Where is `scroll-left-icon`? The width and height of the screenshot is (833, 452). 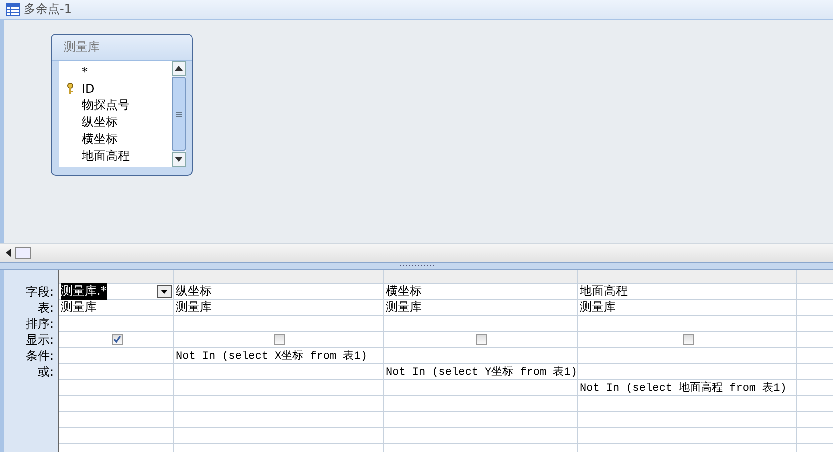
scroll-left-icon is located at coordinates (8, 253).